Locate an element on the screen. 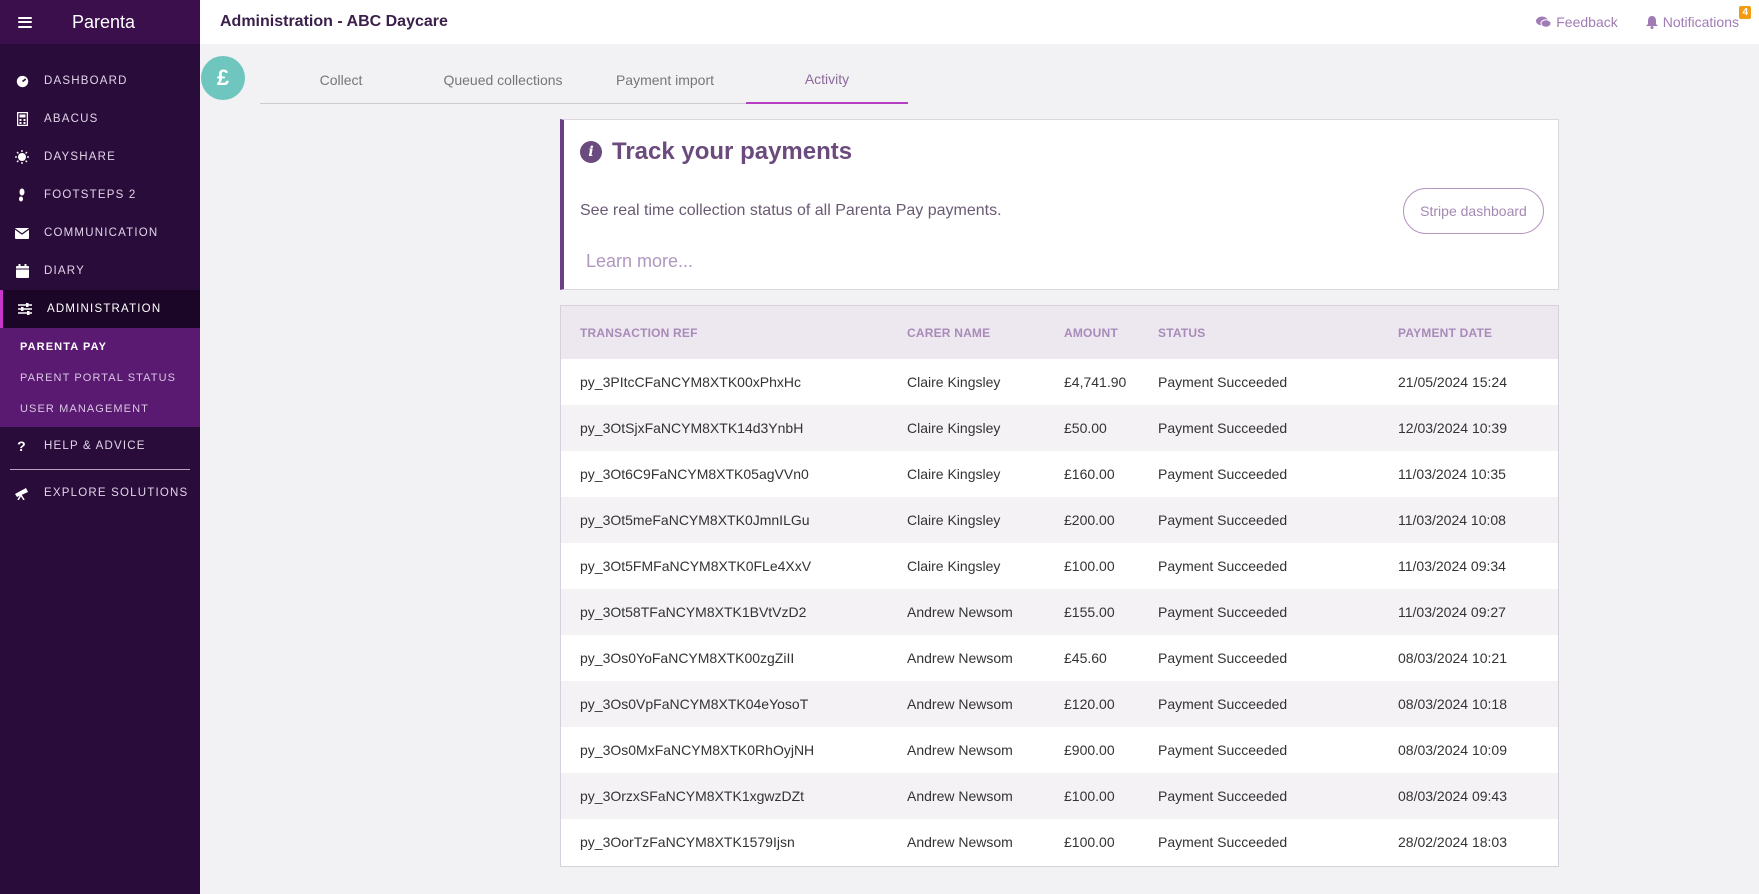 This screenshot has width=1759, height=894. amount-cell: £200.00 is located at coordinates (1089, 520).